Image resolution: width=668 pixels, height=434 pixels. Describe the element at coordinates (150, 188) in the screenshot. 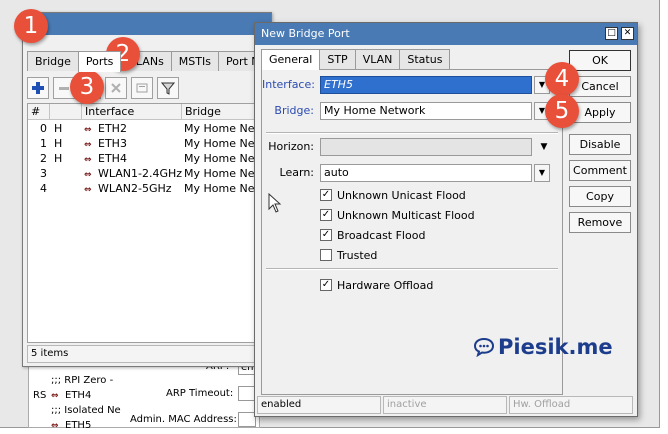

I see `table-row: 4 ⇔ WLAN2-5GHz My Home Netw` at that location.